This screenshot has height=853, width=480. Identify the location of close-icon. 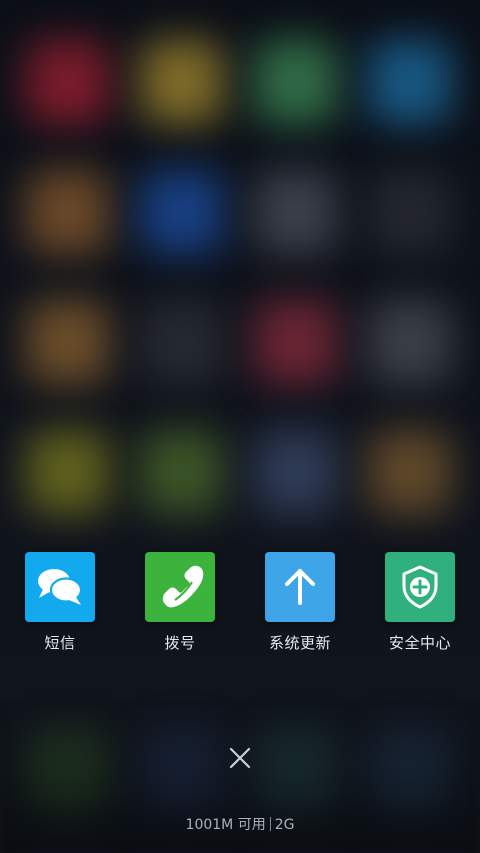
(240, 758).